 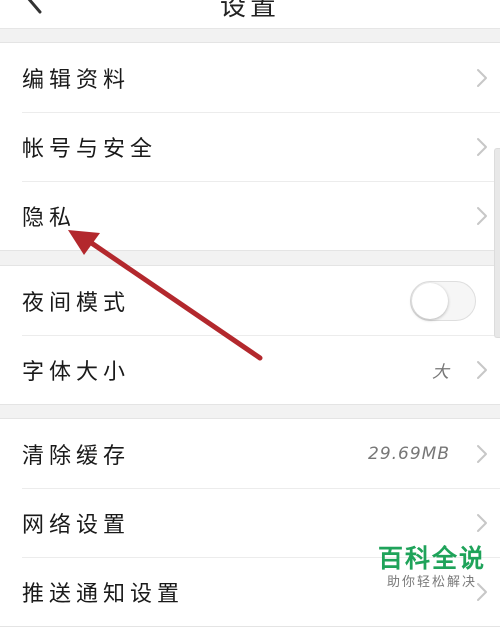 I want to click on toggle-knob, so click(x=430, y=300).